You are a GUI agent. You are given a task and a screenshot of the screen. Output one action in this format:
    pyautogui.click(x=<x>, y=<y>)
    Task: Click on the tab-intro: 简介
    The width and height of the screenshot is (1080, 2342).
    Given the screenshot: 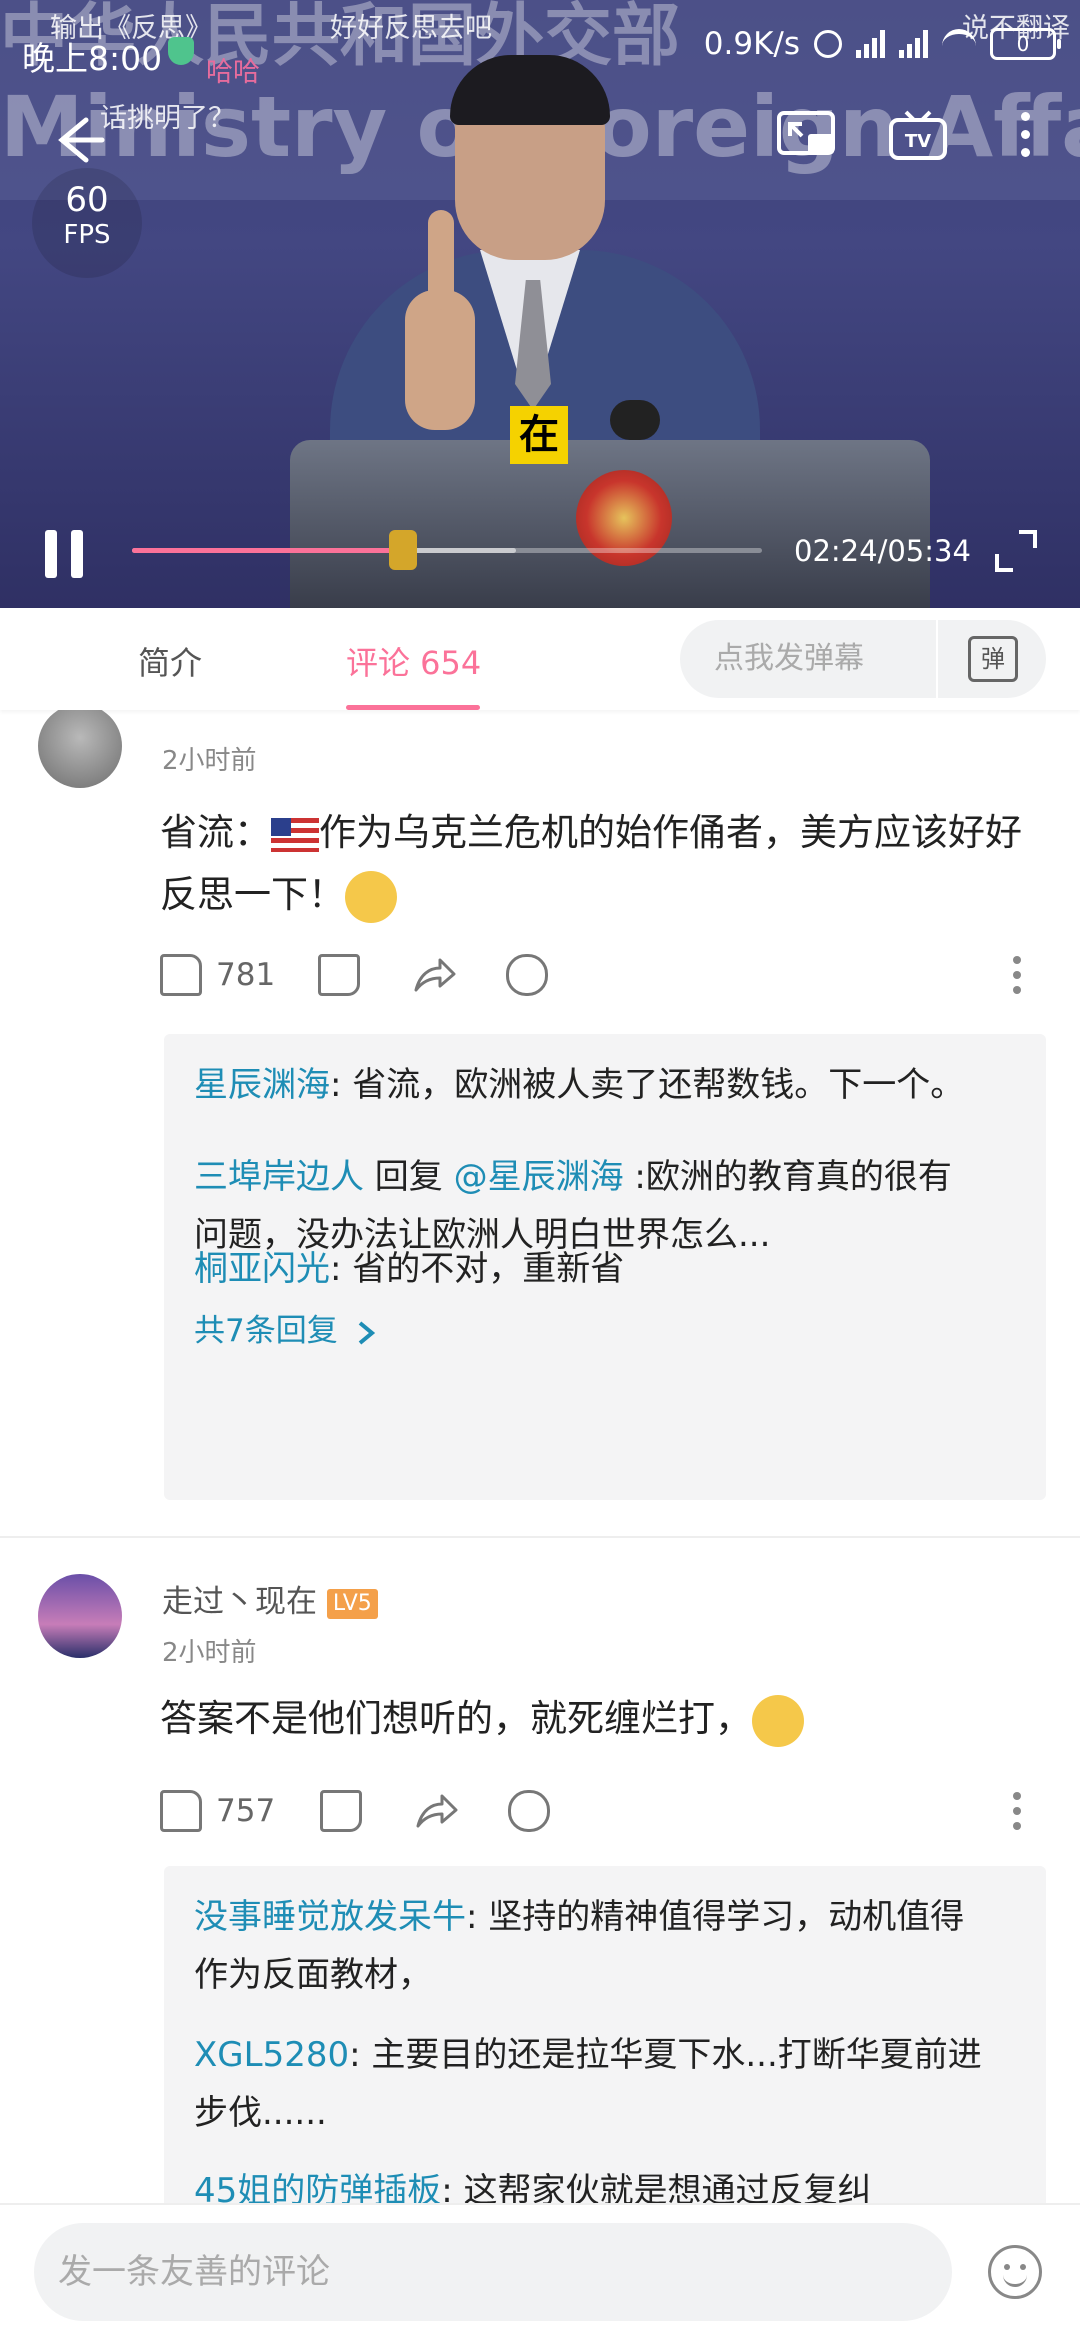 What is the action you would take?
    pyautogui.click(x=170, y=661)
    